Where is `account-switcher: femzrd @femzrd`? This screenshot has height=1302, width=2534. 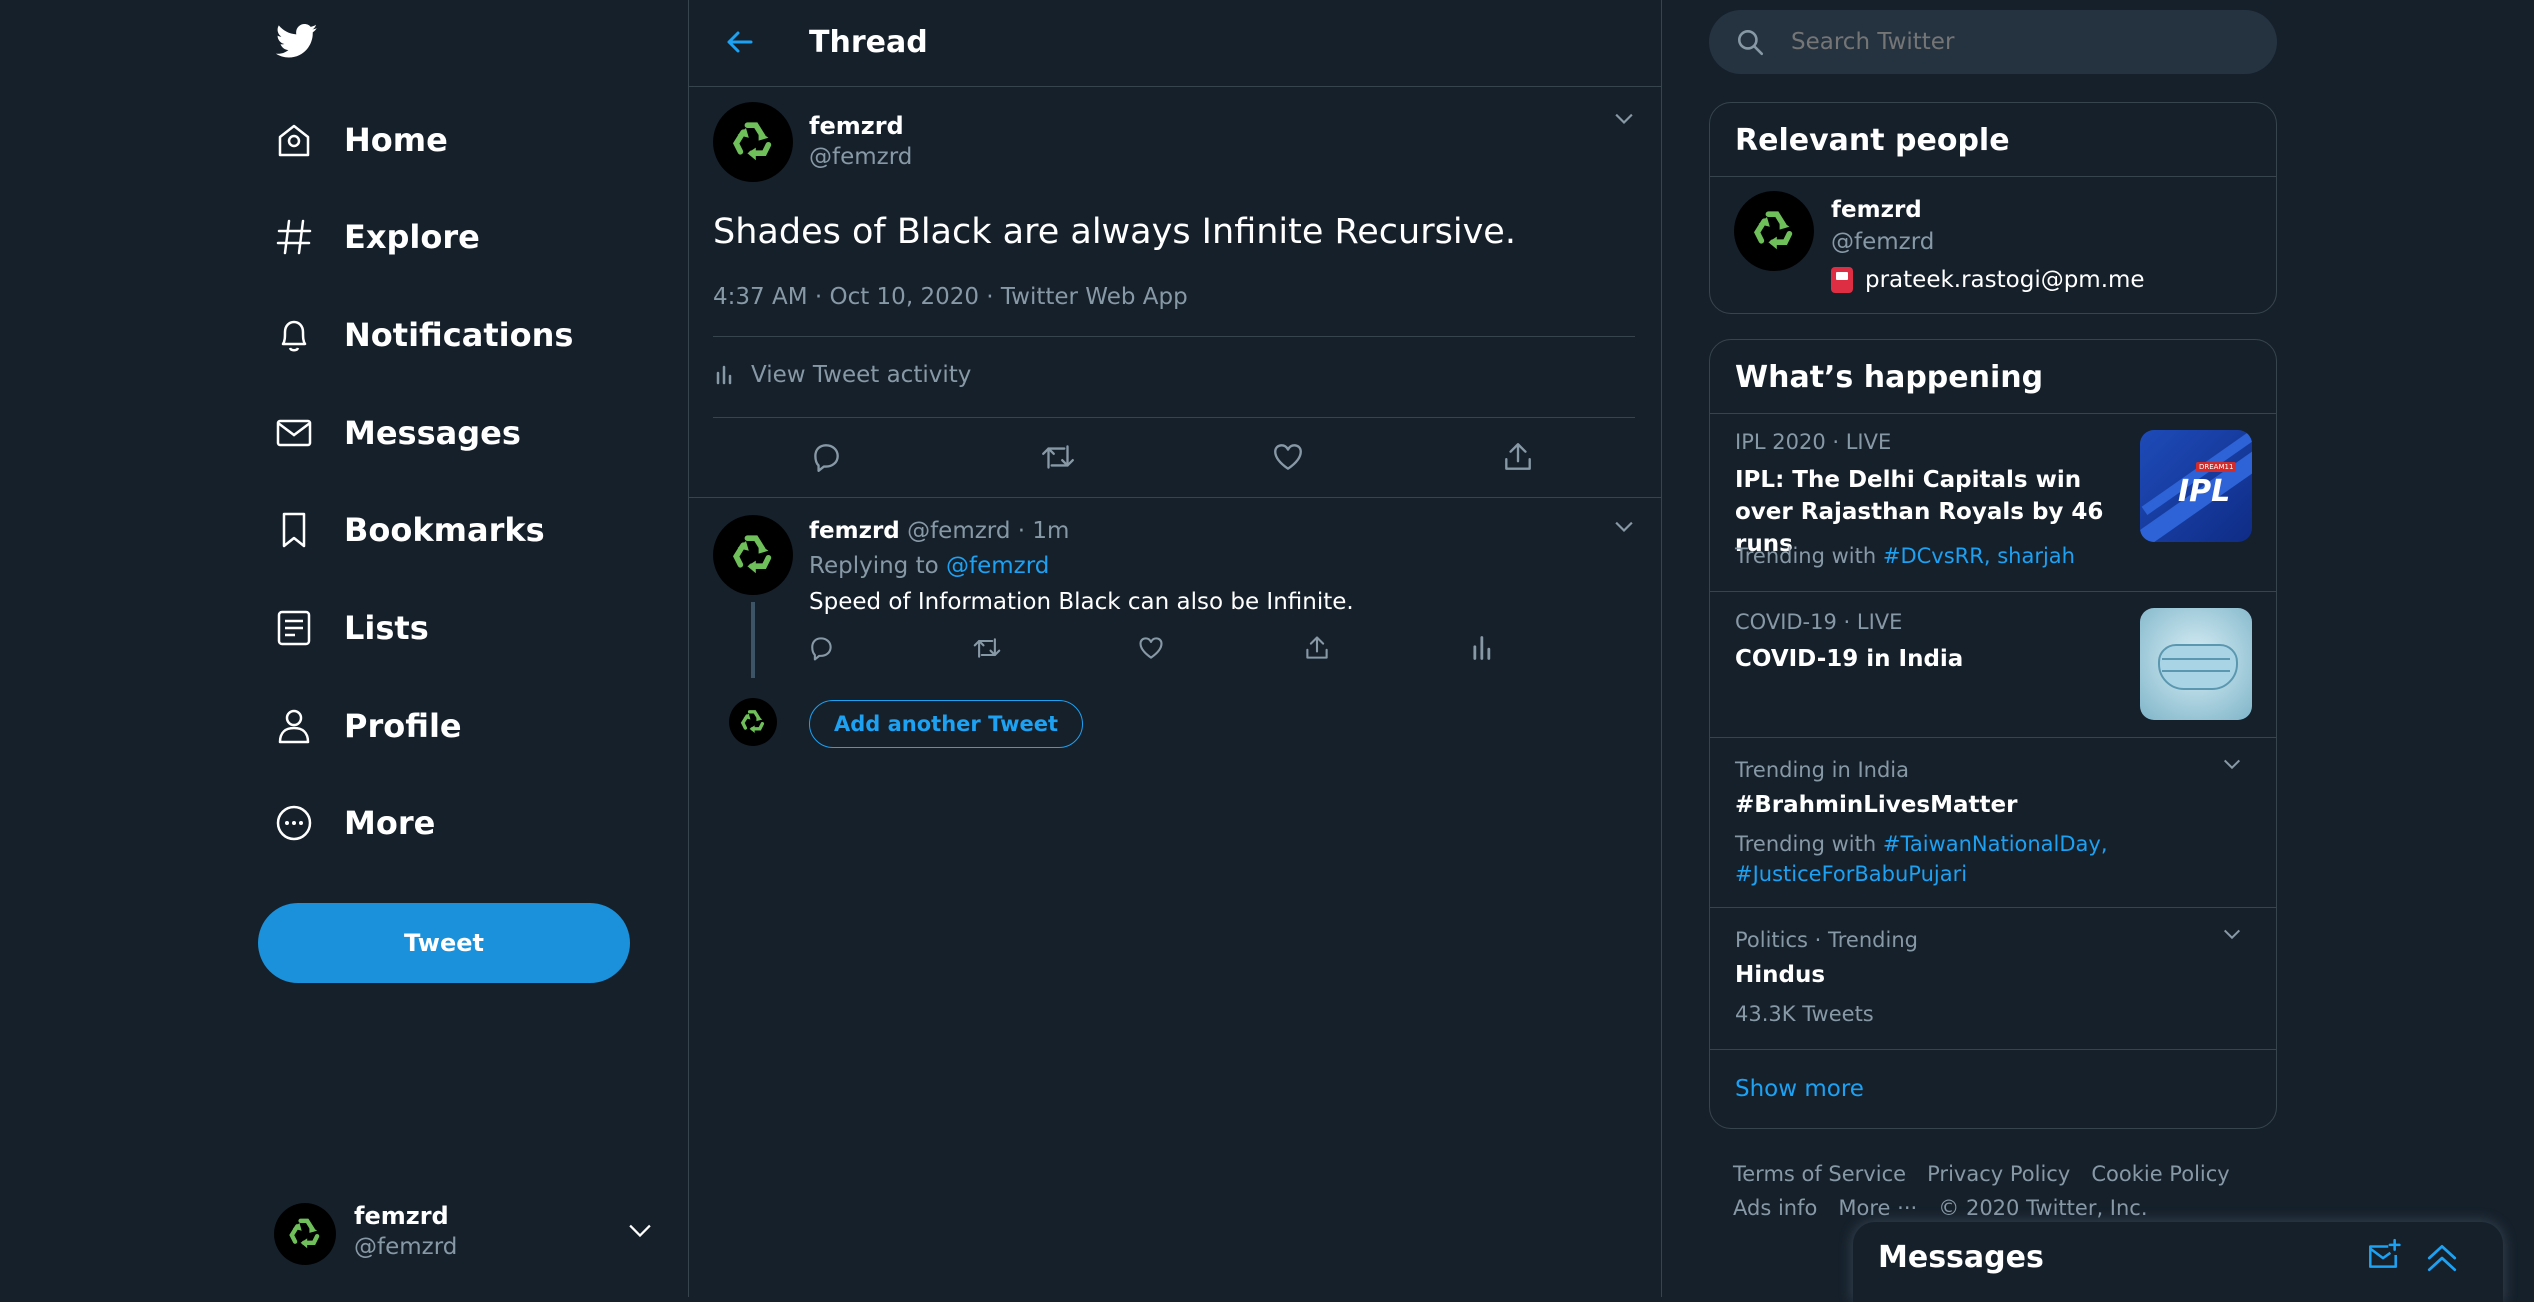
account-switcher: femzrd @femzrd is located at coordinates (464, 1234).